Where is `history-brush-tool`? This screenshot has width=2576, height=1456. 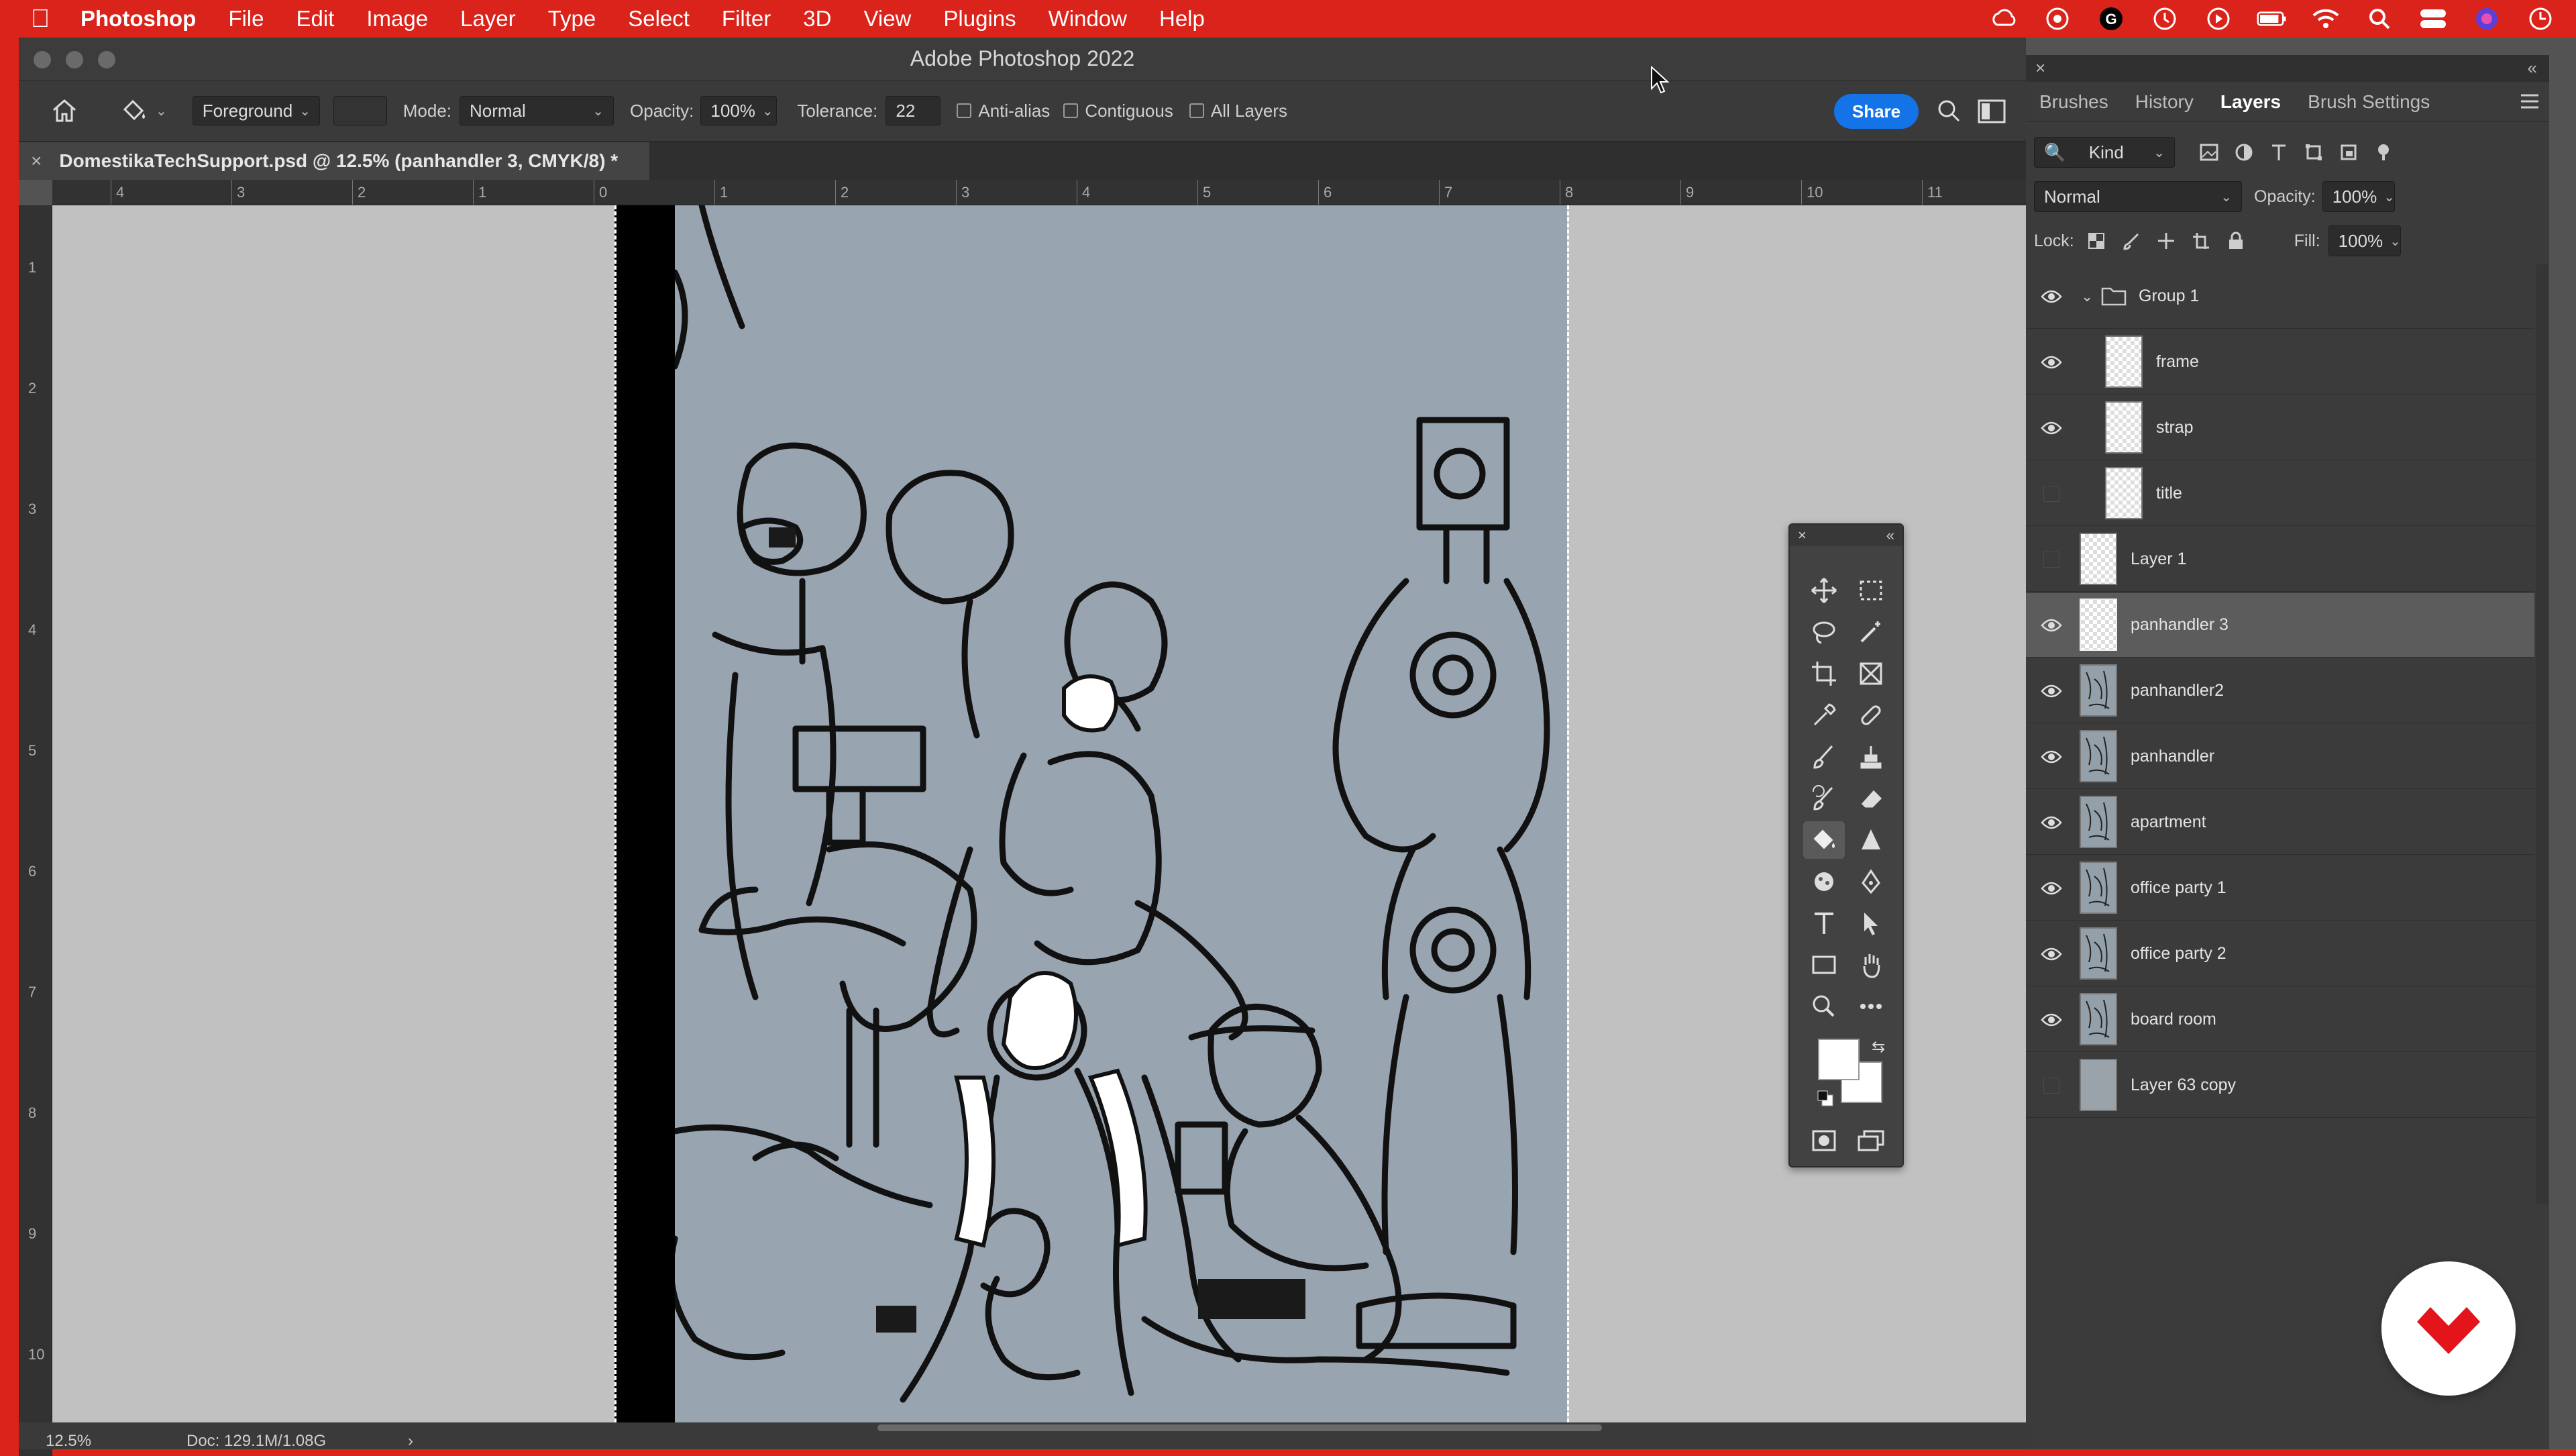 history-brush-tool is located at coordinates (1824, 799).